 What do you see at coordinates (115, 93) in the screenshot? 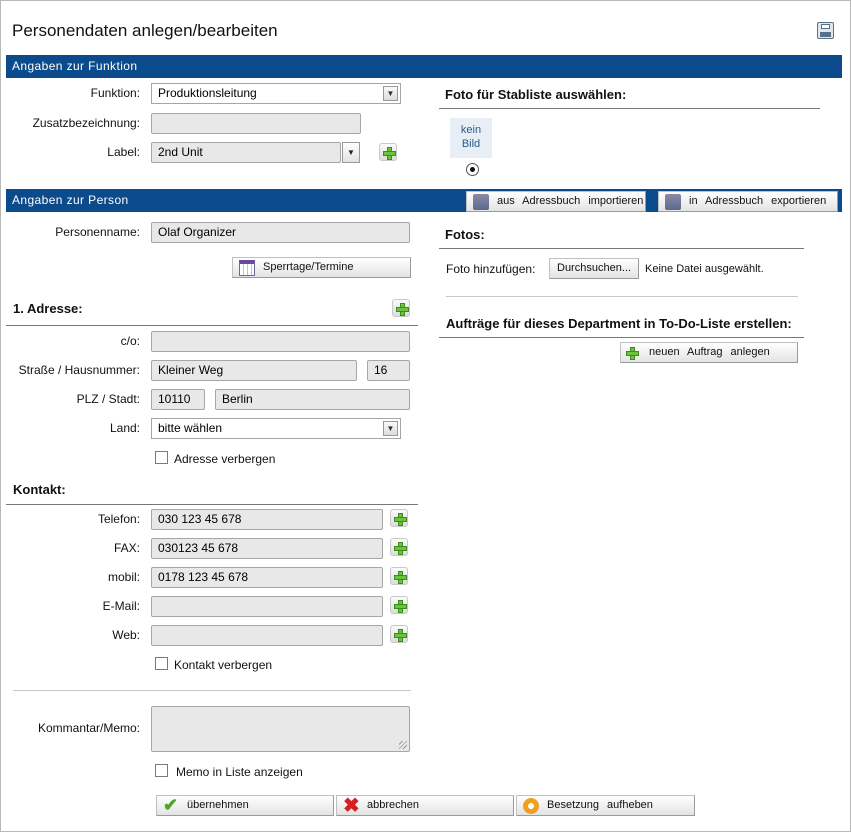
I see `funktion-label: Funktion:` at bounding box center [115, 93].